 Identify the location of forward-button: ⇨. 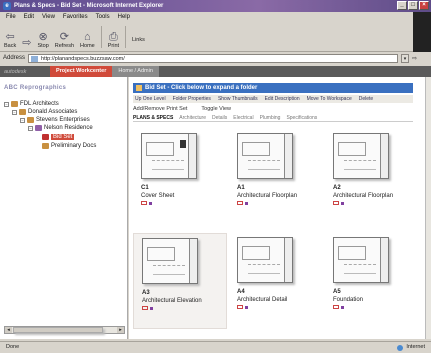
(26, 44).